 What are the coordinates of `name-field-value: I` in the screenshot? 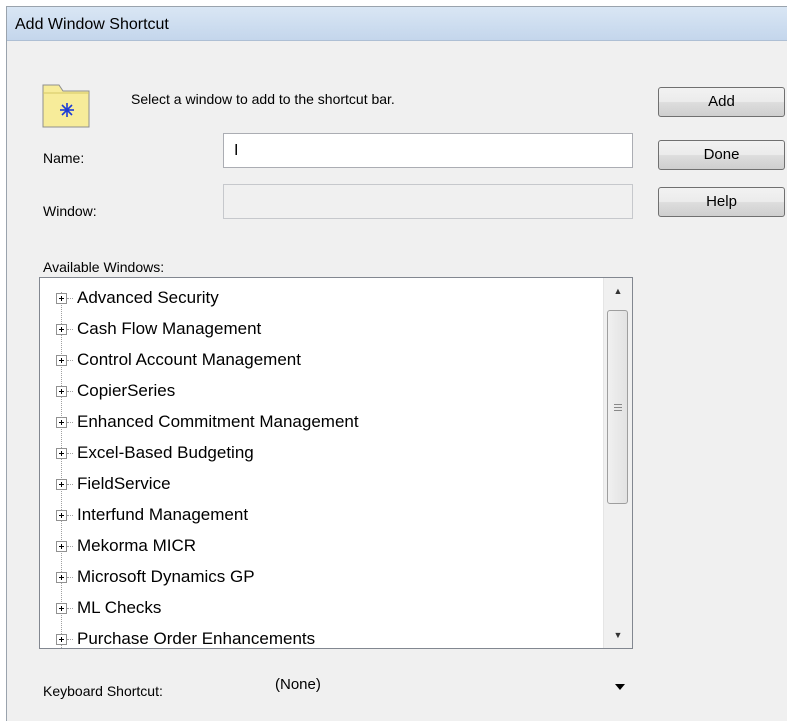 It's located at (236, 150).